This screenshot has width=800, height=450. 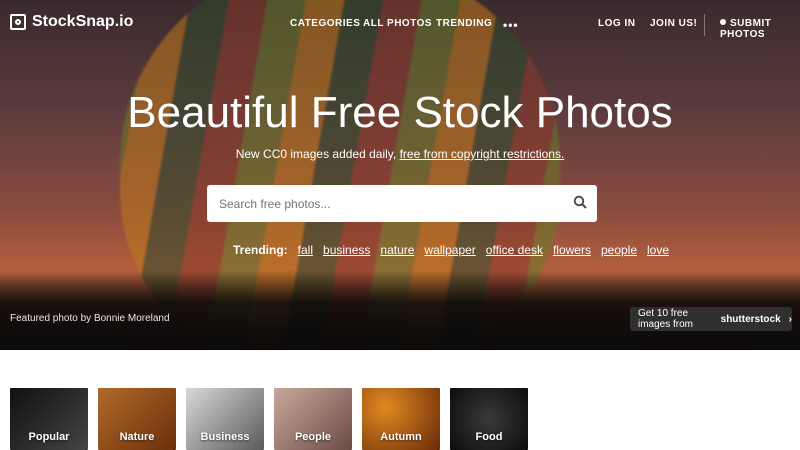 What do you see at coordinates (51, 318) in the screenshot?
I see `credit-prefix: Featured photo by` at bounding box center [51, 318].